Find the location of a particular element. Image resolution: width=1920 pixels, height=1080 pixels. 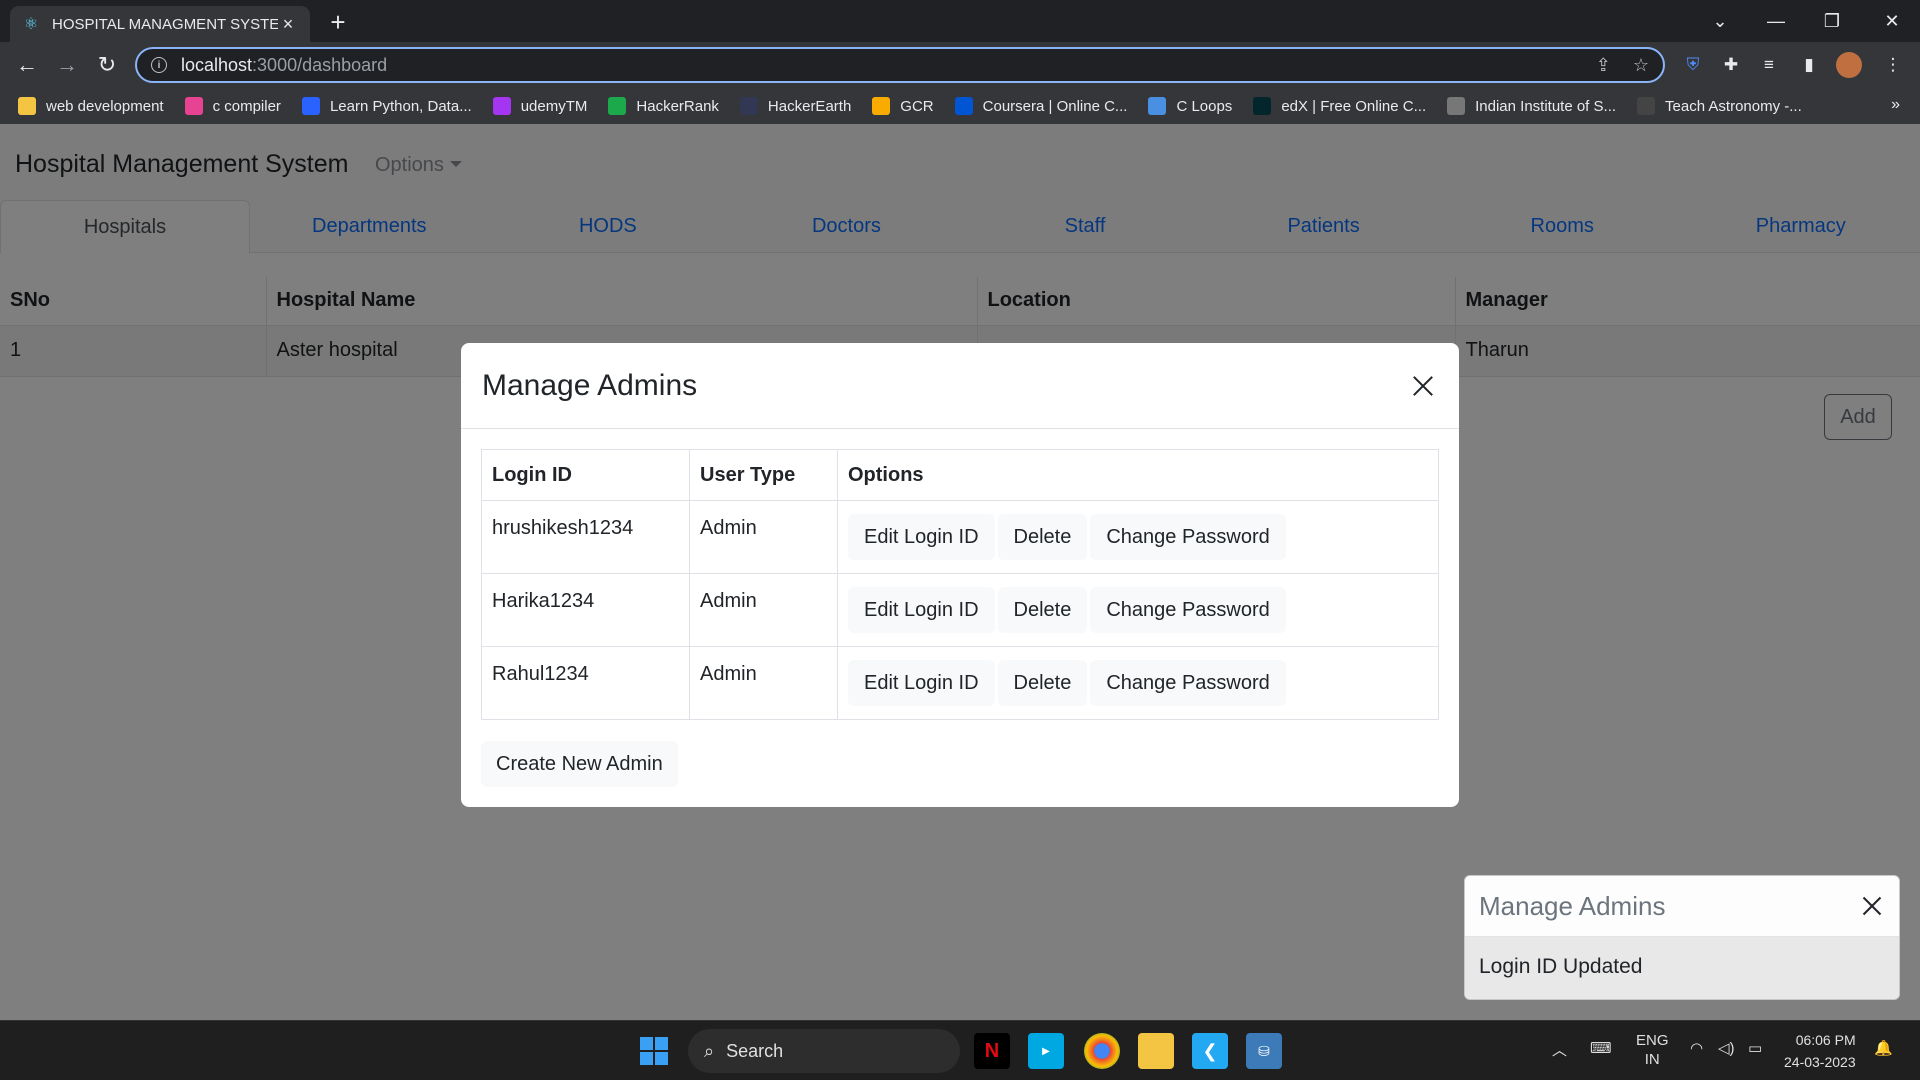

edx-icon is located at coordinates (1262, 106).